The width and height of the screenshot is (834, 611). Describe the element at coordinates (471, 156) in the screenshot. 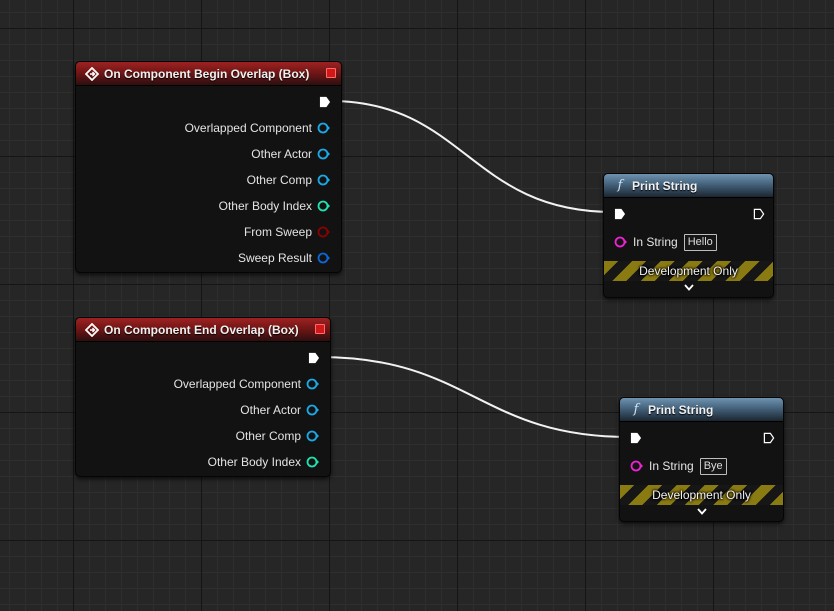

I see `exec-wire-begin-overlap` at that location.